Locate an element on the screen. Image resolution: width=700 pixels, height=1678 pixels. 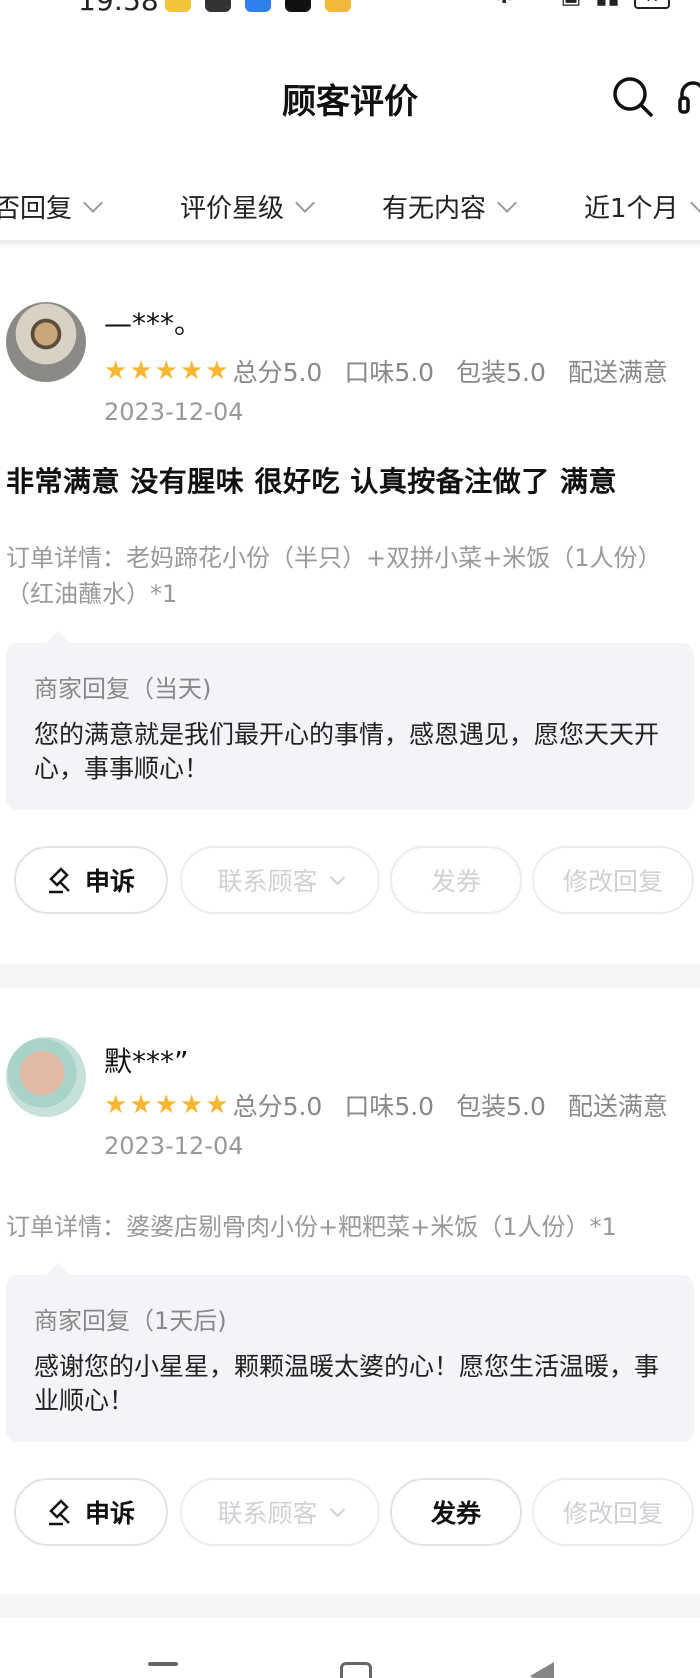
bluetooth-icon: ✱ is located at coordinates (504, 4).